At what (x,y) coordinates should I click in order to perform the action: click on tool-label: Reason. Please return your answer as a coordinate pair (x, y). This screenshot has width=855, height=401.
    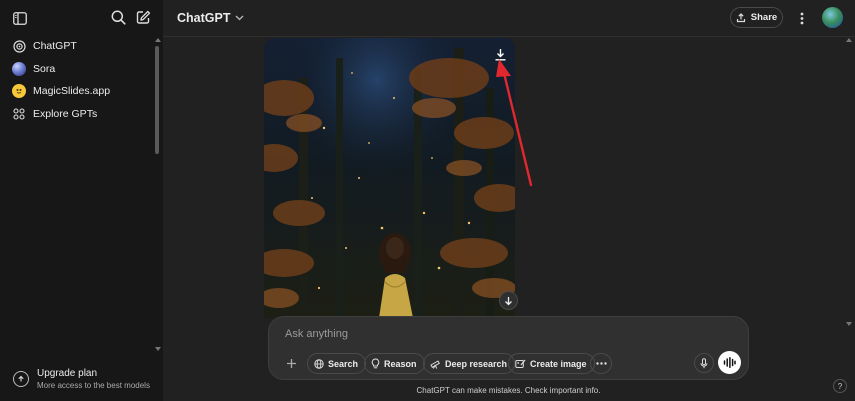
    Looking at the image, I should click on (400, 363).